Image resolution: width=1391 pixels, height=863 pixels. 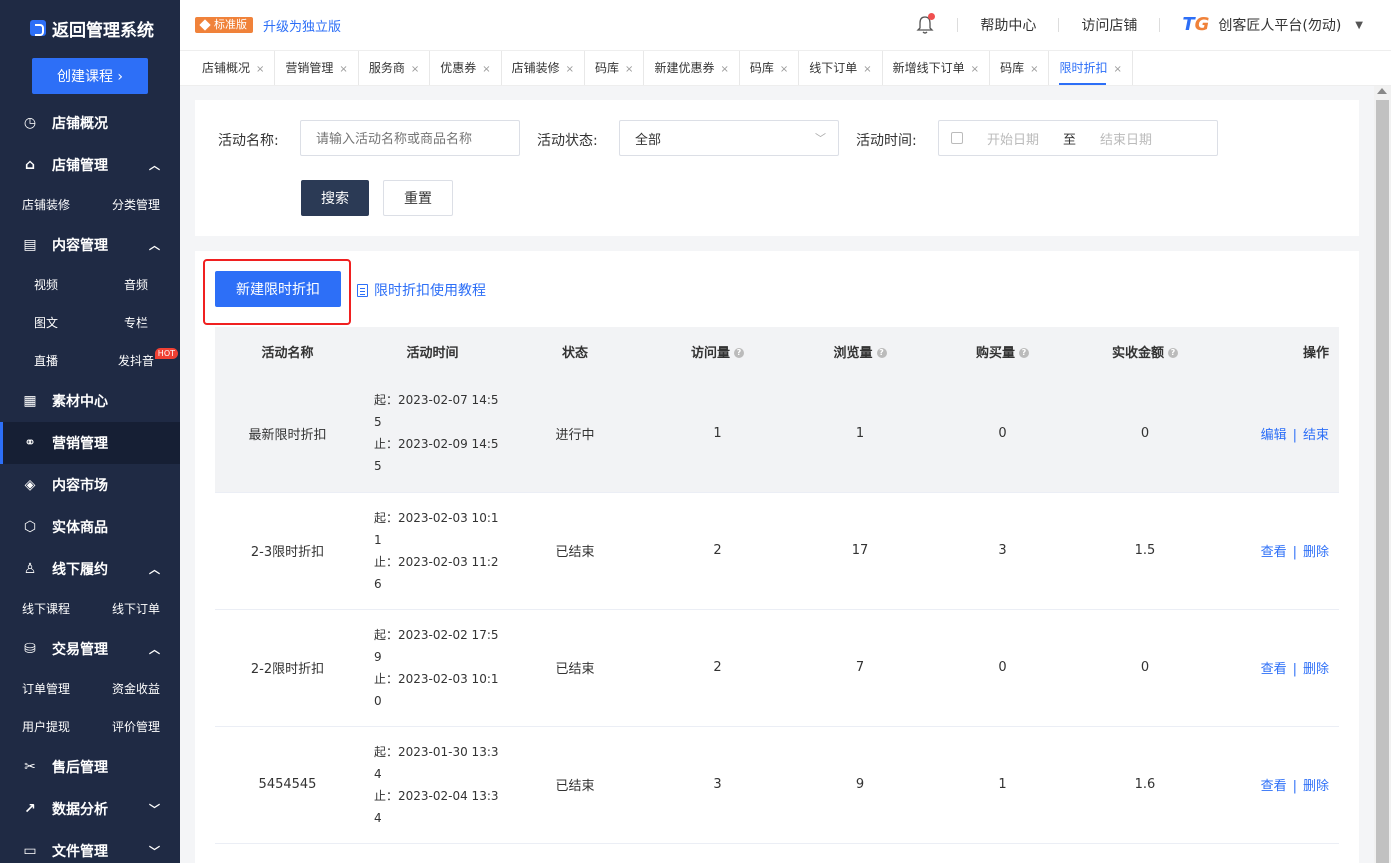 What do you see at coordinates (278, 289) in the screenshot?
I see `new-flash-discount-button: 新建限时折扣` at bounding box center [278, 289].